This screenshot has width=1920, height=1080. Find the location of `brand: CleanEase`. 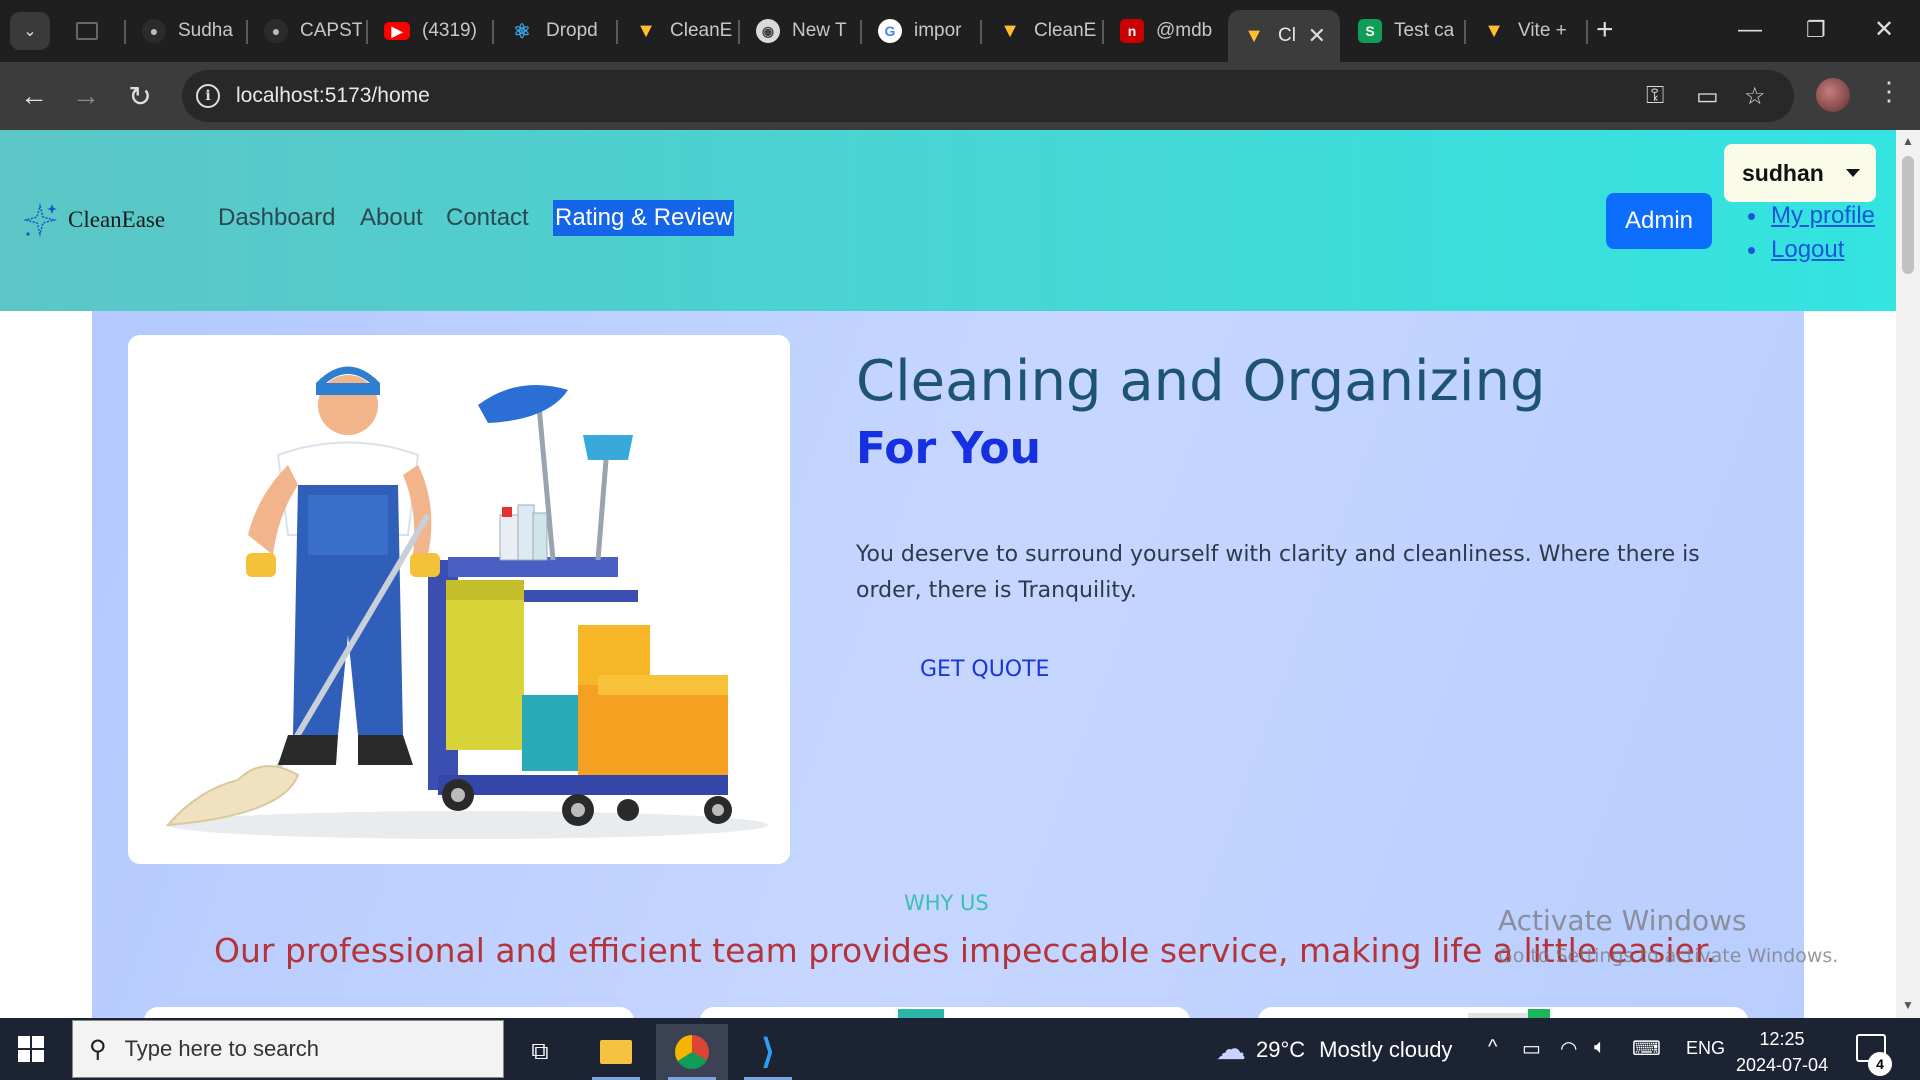

brand: CleanEase is located at coordinates (92, 220).